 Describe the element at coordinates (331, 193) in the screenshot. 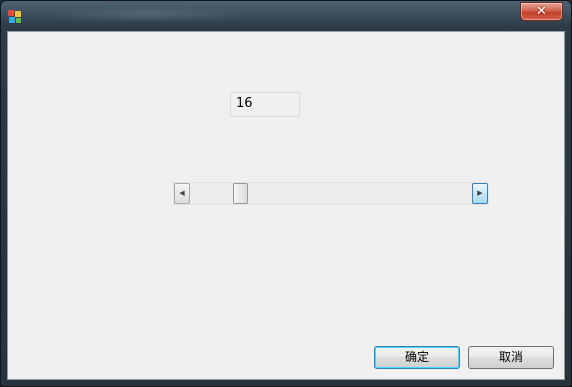

I see `horizontal-scrollbar: ◀ ▶` at that location.